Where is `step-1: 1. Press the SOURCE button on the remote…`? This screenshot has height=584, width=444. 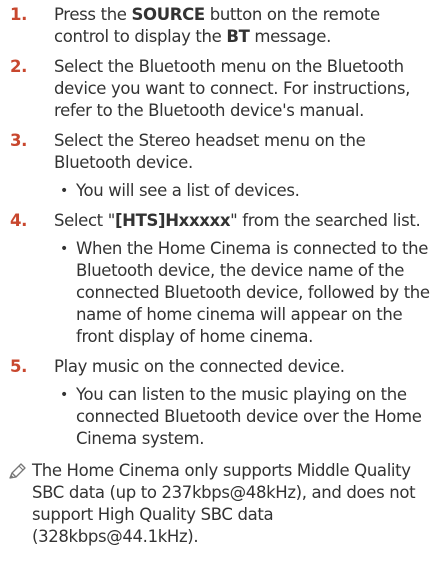 step-1: 1. Press the SOURCE button on the remote… is located at coordinates (221, 26).